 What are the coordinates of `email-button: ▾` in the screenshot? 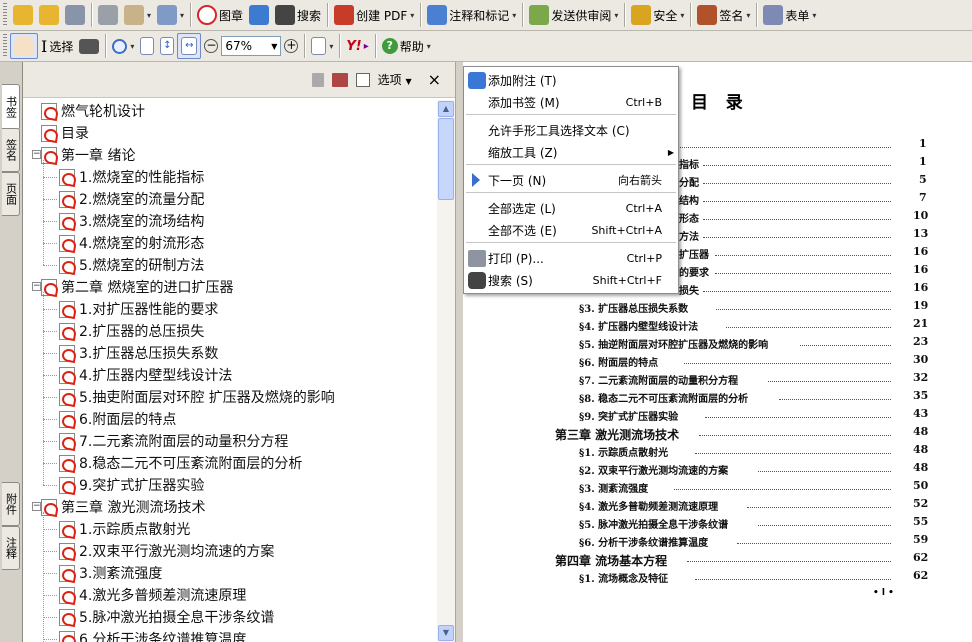 It's located at (137, 15).